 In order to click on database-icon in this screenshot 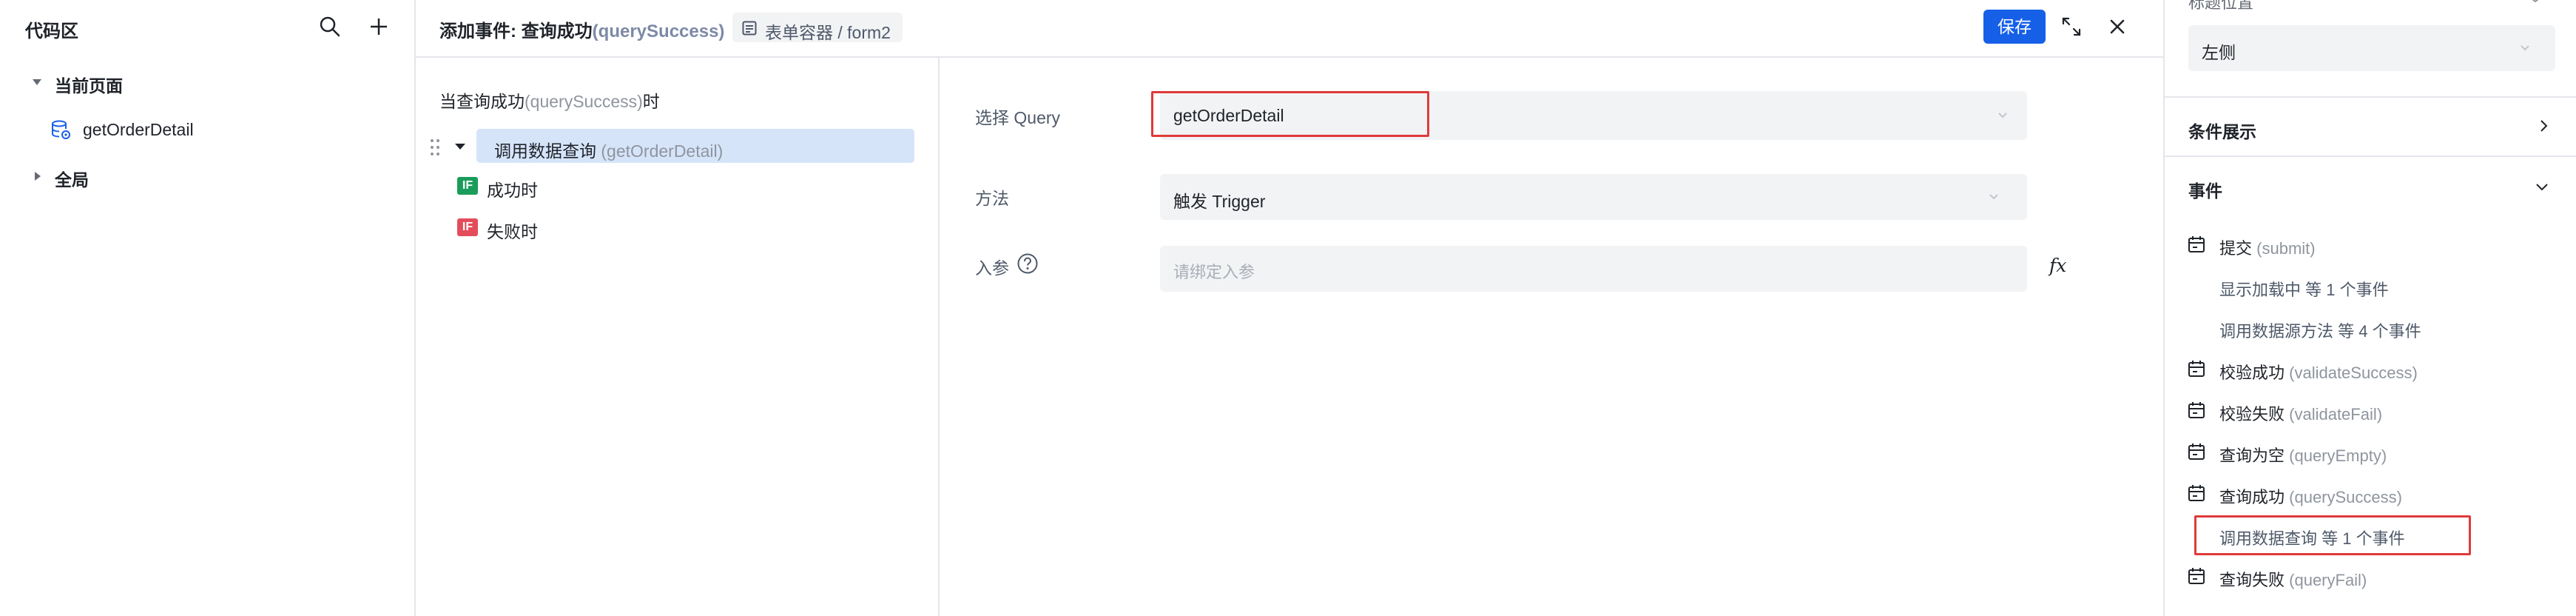, I will do `click(61, 129)`.